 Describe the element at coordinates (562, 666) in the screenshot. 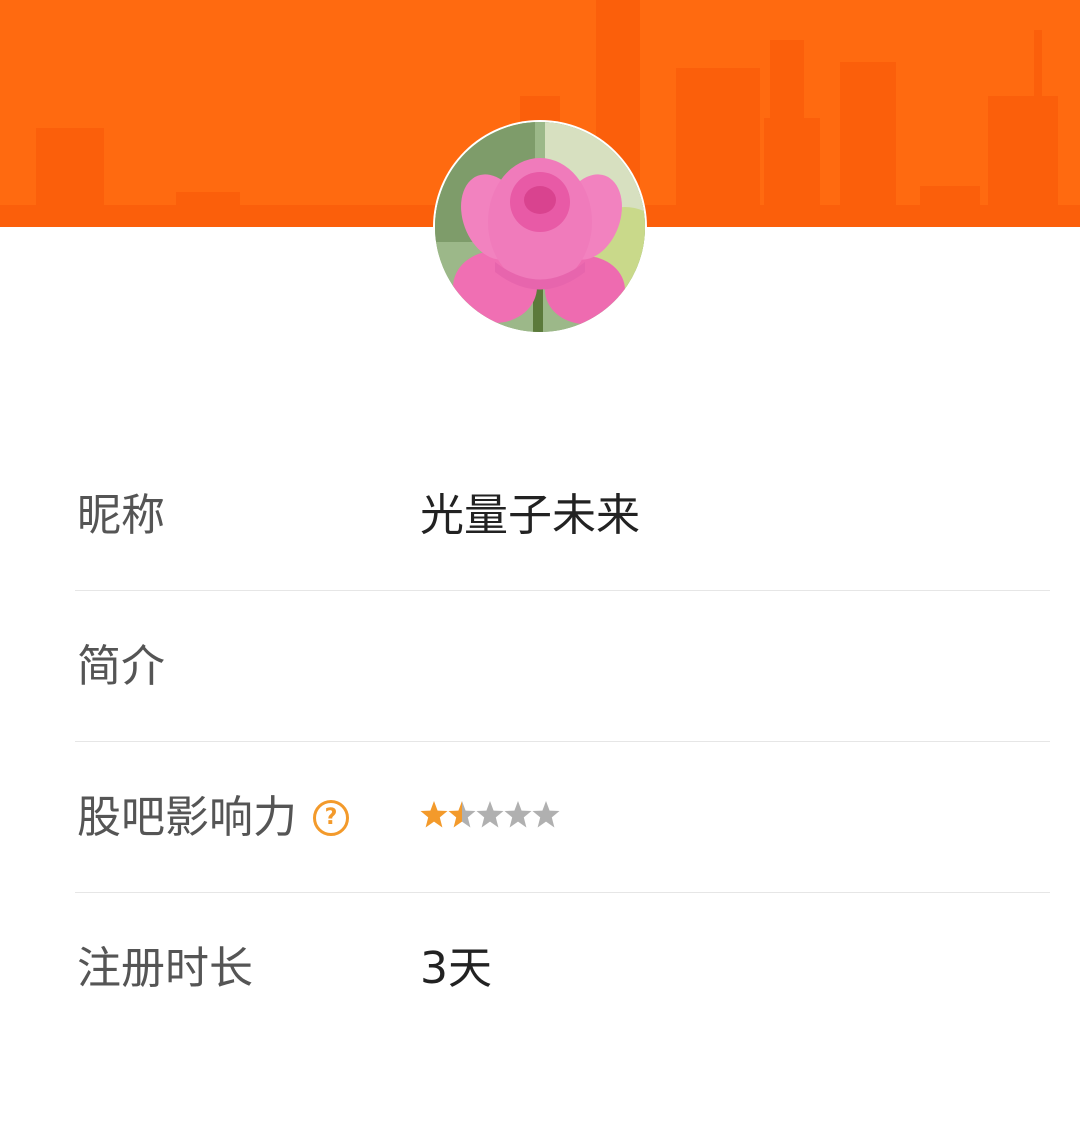

I see `bio-row: 简介` at that location.